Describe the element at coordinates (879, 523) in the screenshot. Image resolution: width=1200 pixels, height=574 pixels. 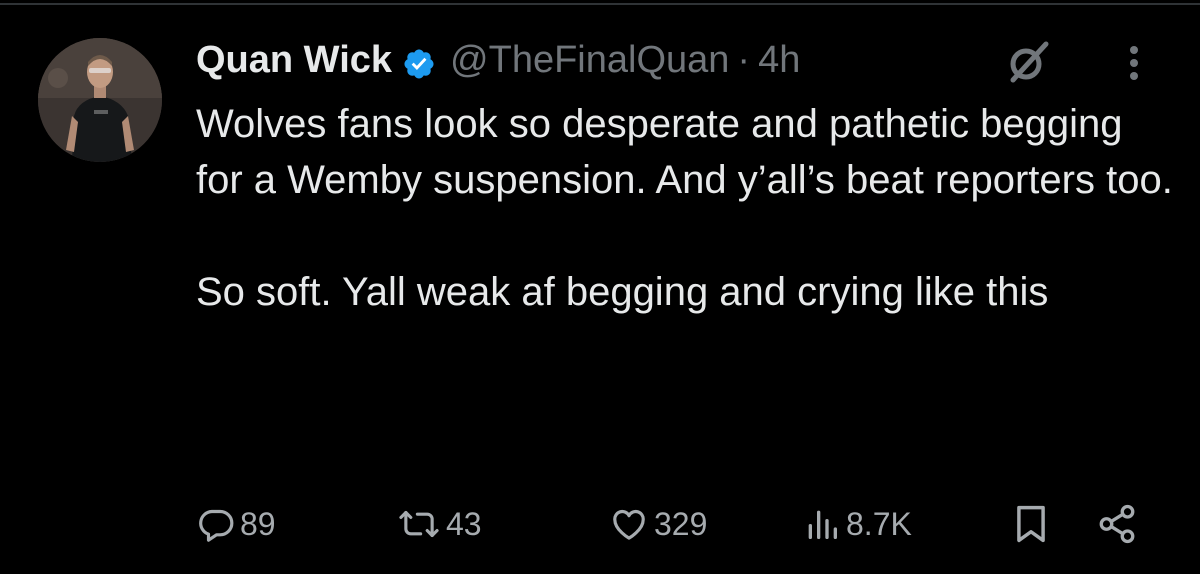
I see `views-count: 8.7K` at that location.